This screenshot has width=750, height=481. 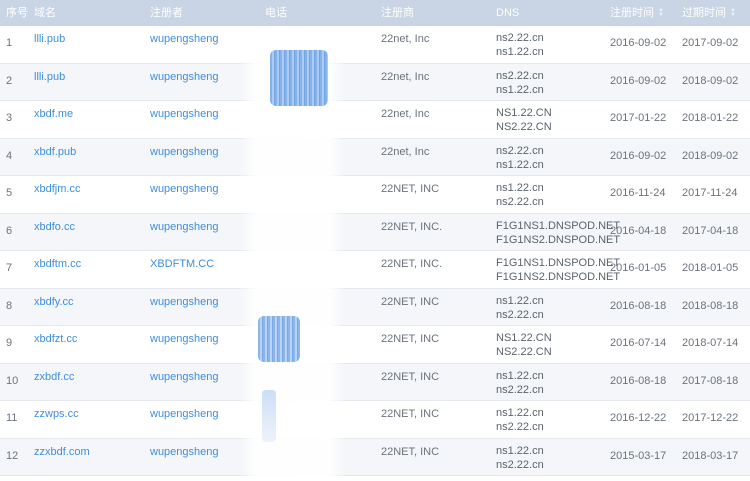 I want to click on created-date: 2016-09-02, so click(x=638, y=43).